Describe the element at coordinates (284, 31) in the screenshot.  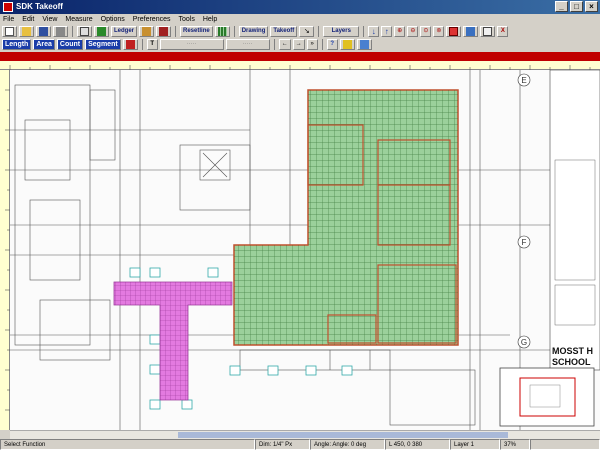
I see `takeoff-button: Takeoff` at that location.